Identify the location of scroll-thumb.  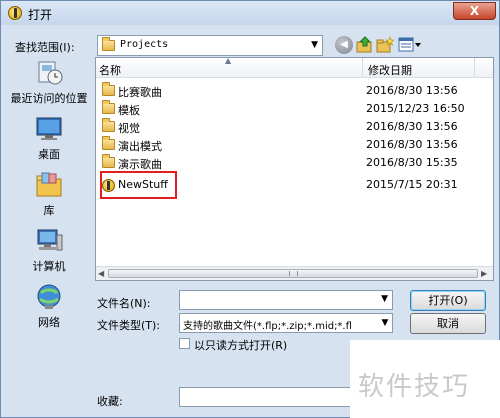
(293, 273).